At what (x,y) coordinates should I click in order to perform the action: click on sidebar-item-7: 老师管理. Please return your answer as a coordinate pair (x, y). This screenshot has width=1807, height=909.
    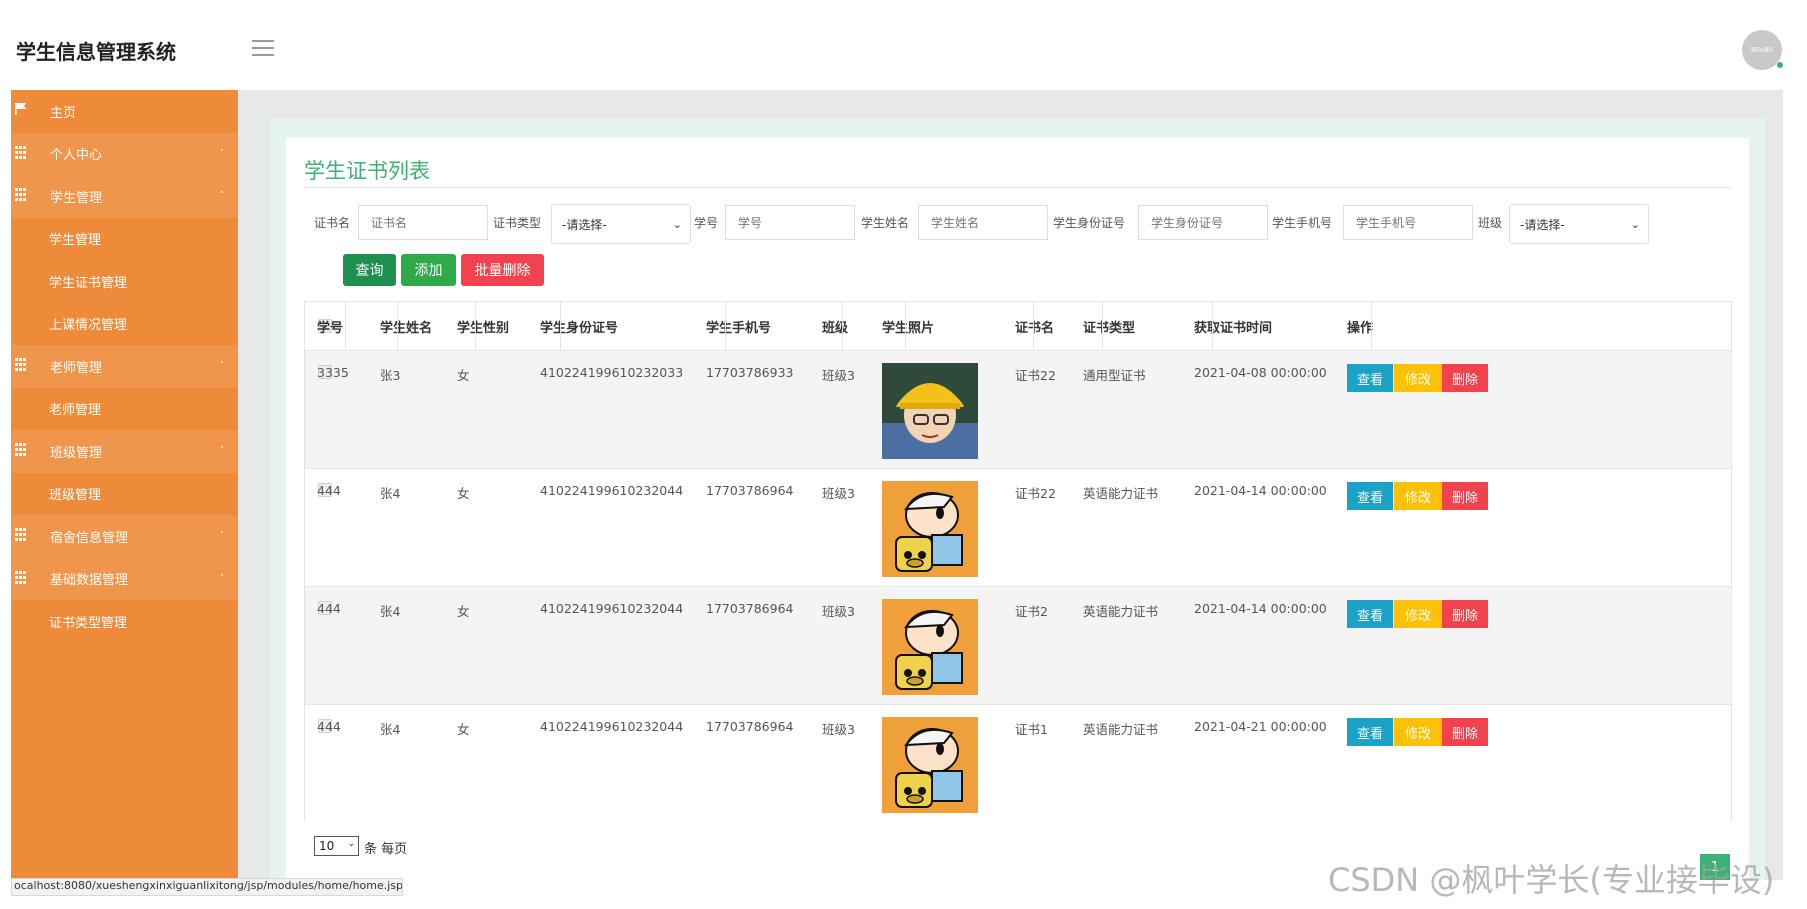
    Looking at the image, I should click on (124, 409).